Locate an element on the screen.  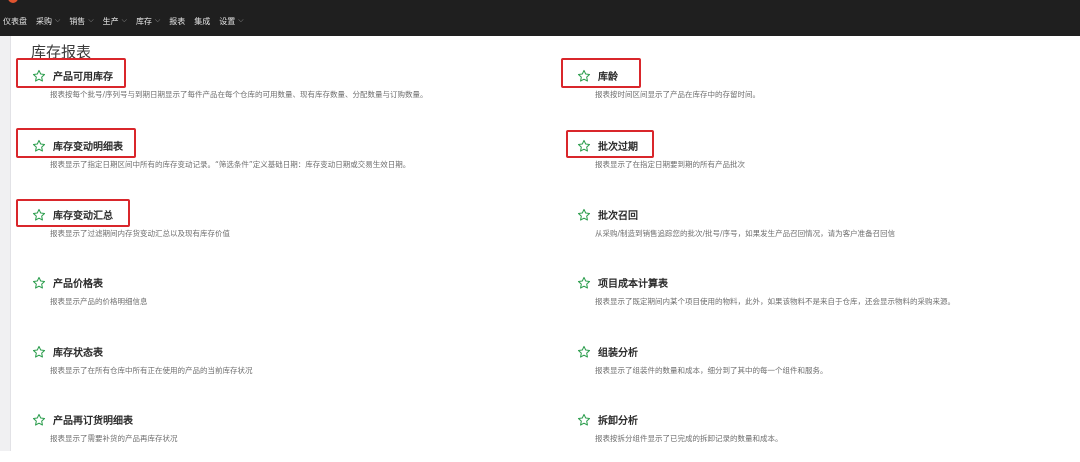
report-card: 库龄 报表按时间区间显示了产品在库存中的存留时间。 is located at coordinates (822, 93).